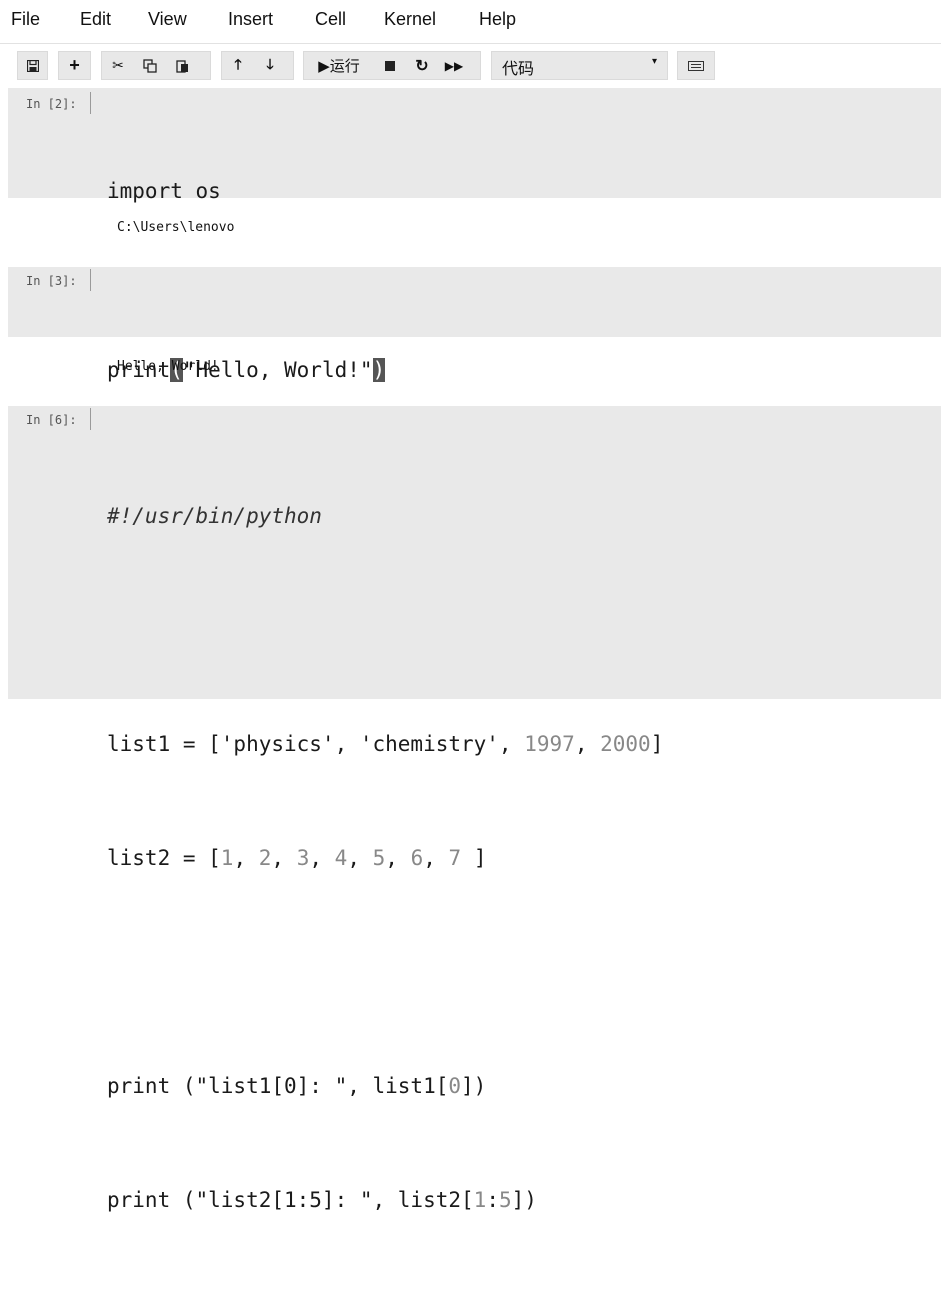 The height and width of the screenshot is (1295, 941). I want to click on input-prompt: In [6]:, so click(51, 420).